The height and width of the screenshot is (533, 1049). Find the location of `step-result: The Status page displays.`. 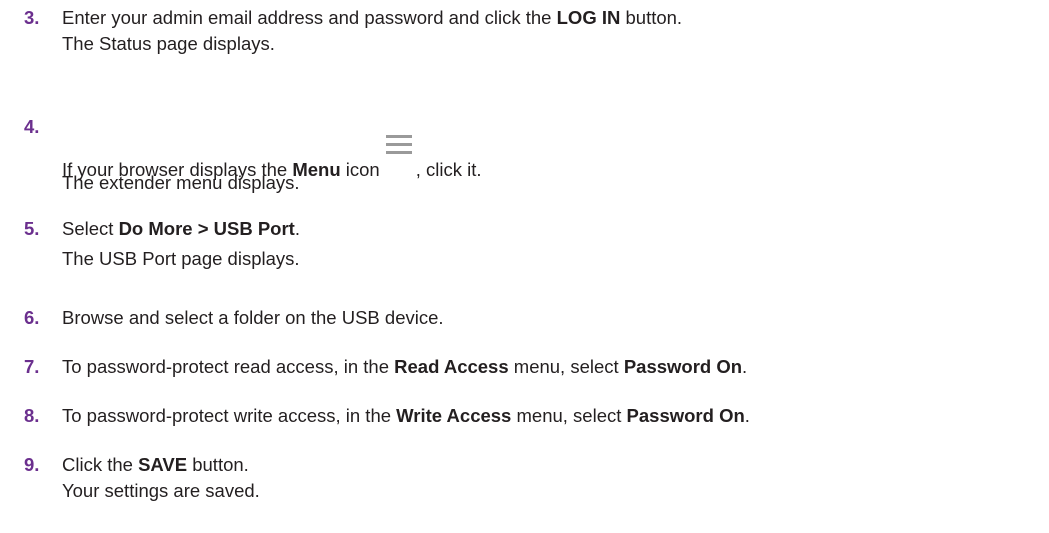

step-result: The Status page displays. is located at coordinates (168, 44).